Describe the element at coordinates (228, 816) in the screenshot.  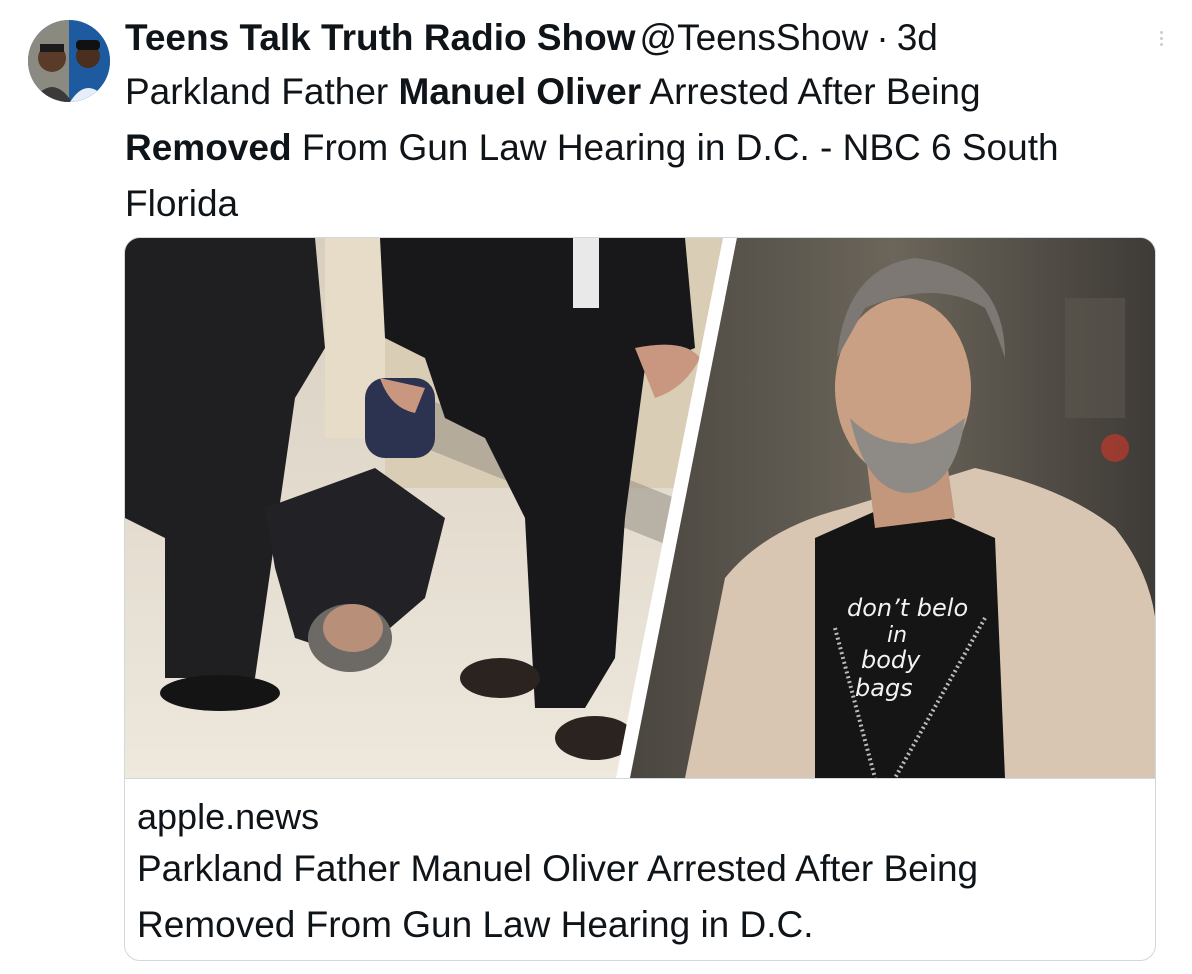
I see `card-domain: apple.news` at that location.